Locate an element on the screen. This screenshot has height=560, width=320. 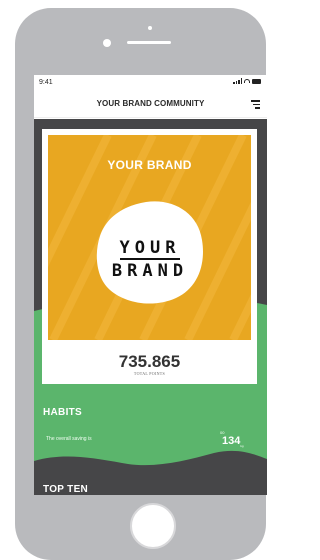
signal-icon is located at coordinates (237, 81).